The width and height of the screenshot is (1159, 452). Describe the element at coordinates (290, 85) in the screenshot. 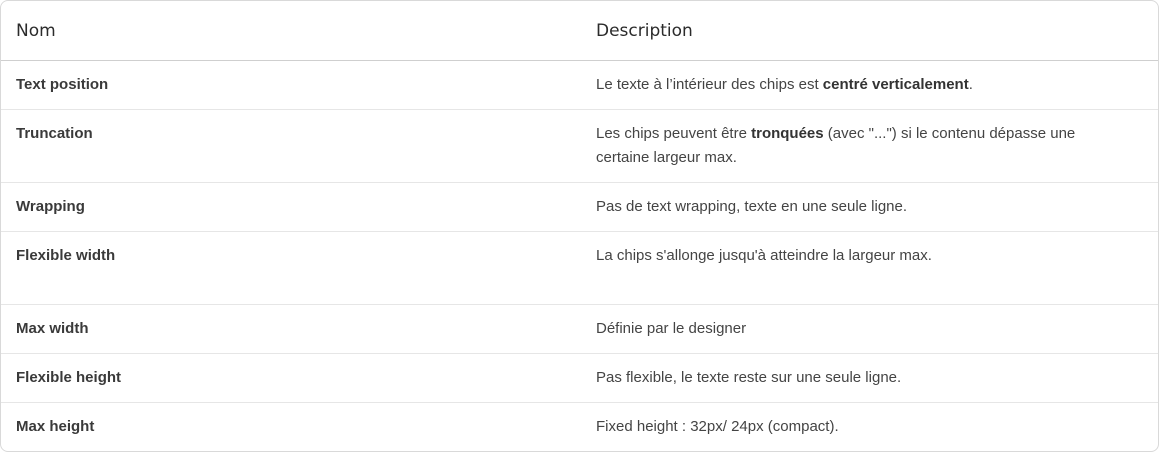

I see `row-name: Text position` at that location.